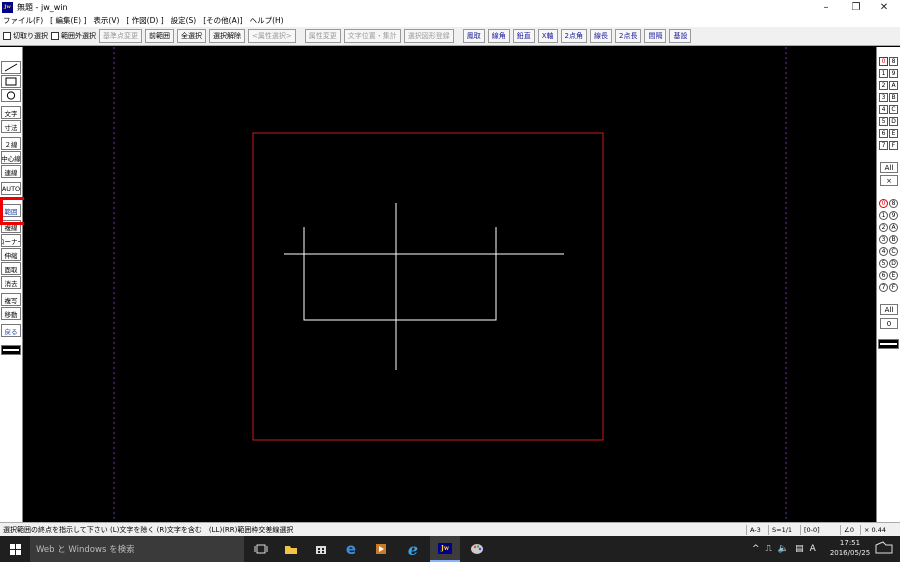  I want to click on layer-button: C, so click(893, 251).